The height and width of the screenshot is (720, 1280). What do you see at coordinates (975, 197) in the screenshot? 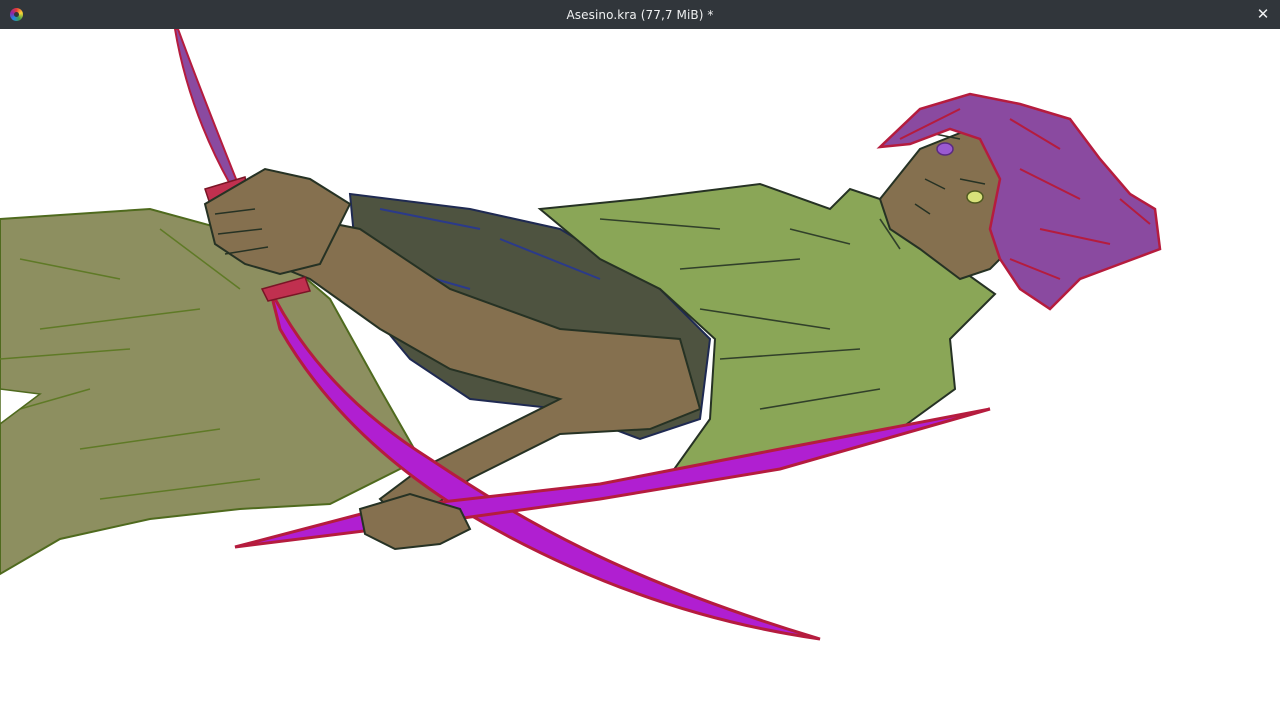
I see `eye-right` at bounding box center [975, 197].